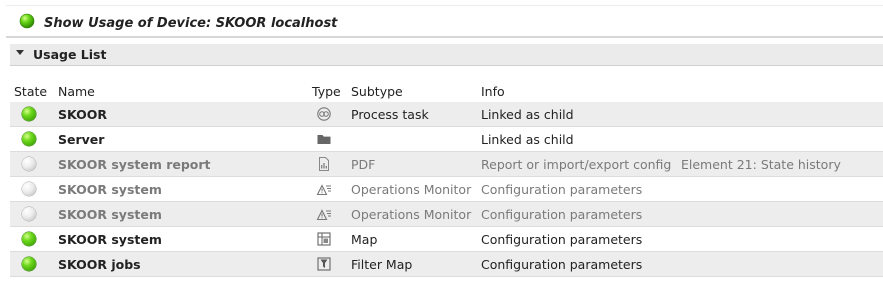 The width and height of the screenshot is (883, 284). I want to click on filter-map-icon, so click(324, 264).